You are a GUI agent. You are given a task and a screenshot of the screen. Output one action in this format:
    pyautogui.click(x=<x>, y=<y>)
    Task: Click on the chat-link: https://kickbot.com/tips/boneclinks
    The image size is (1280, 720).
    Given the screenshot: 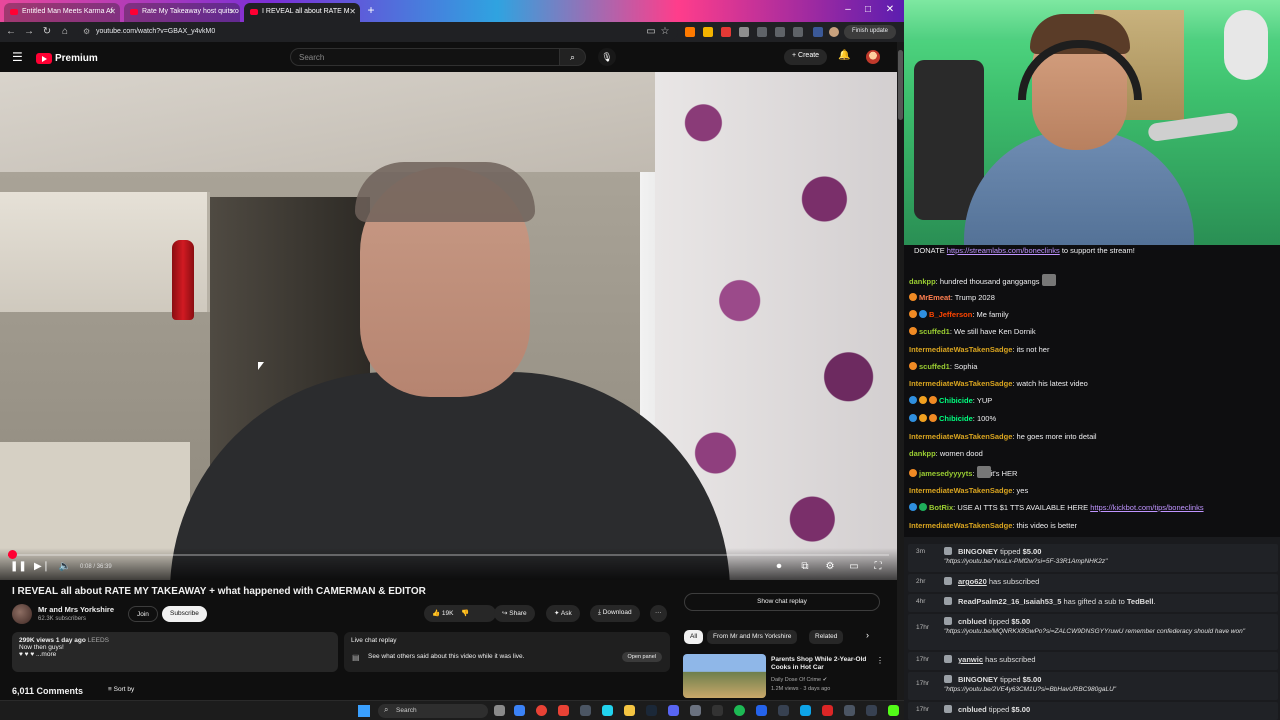 What is the action you would take?
    pyautogui.click(x=1146, y=507)
    